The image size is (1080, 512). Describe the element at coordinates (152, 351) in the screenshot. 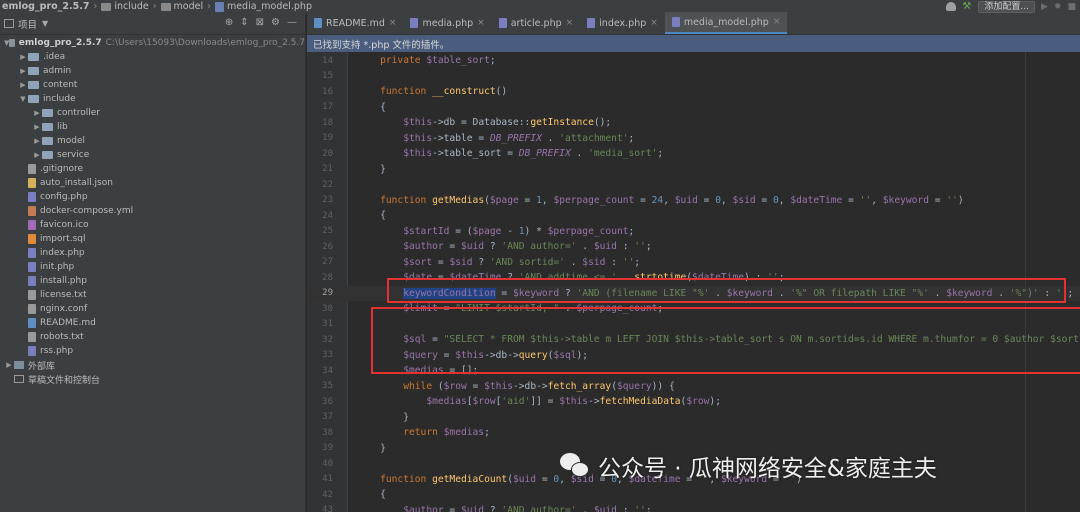

I see `tree-item-rss-php: rss.php` at that location.